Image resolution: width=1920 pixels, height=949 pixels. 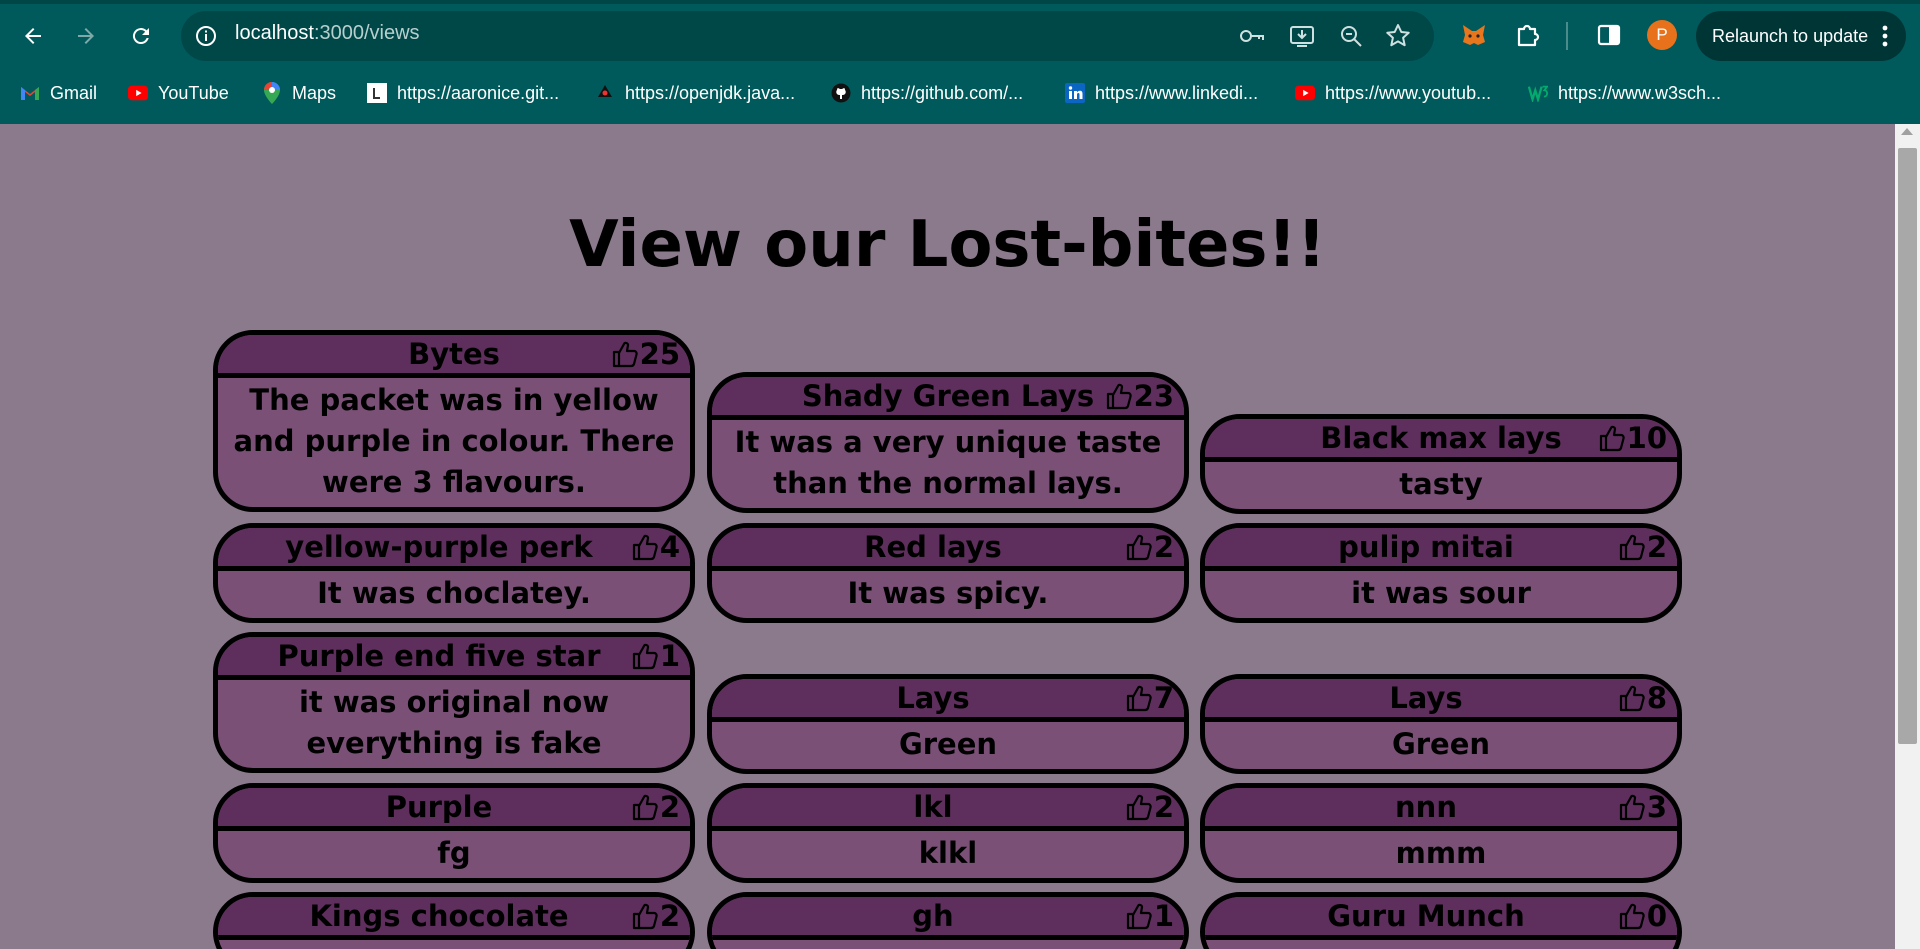 What do you see at coordinates (646, 354) in the screenshot?
I see `like-button: 25` at bounding box center [646, 354].